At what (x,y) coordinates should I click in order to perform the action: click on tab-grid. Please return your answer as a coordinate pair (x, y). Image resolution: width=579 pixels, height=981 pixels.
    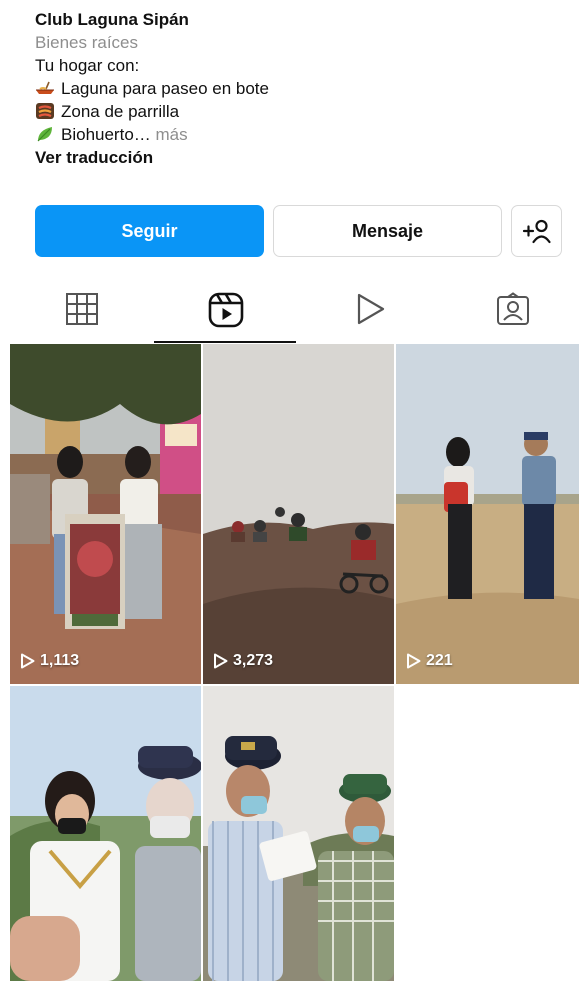
    Looking at the image, I should click on (82, 313).